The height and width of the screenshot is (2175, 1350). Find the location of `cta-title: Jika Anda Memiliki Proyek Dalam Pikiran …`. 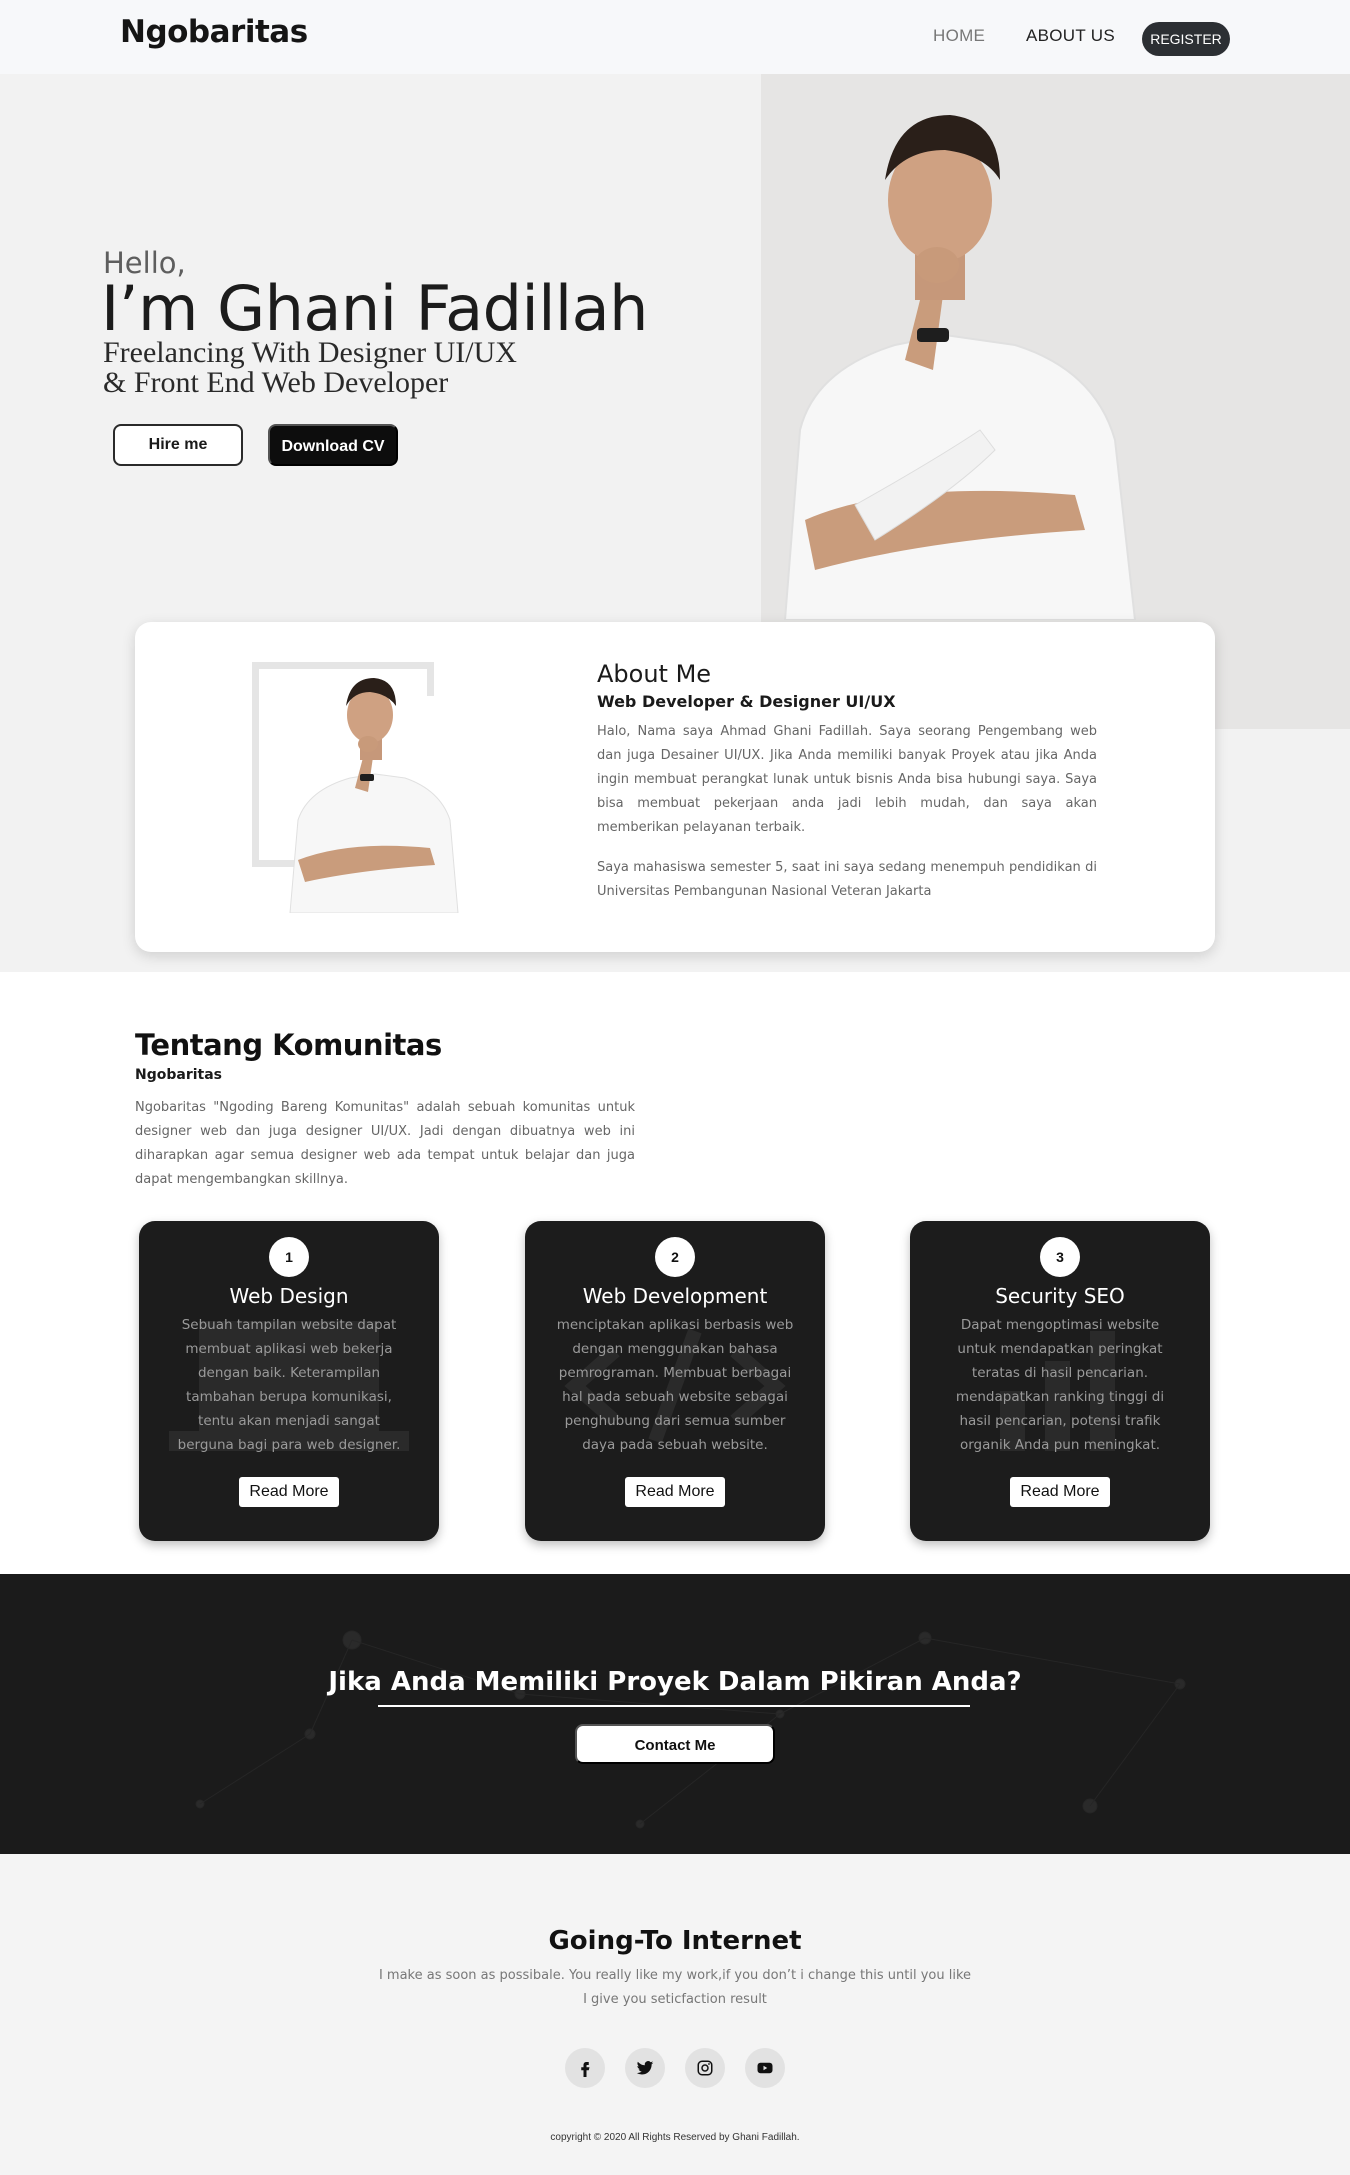

cta-title: Jika Anda Memiliki Proyek Dalam Pikiran … is located at coordinates (675, 1682).